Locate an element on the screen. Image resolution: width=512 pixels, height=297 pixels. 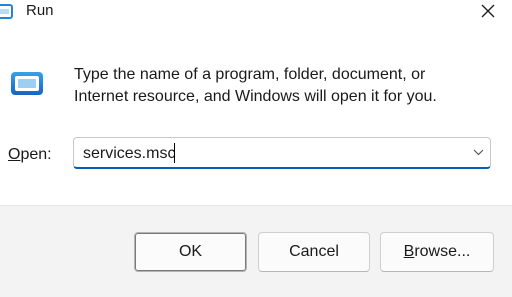
close-button is located at coordinates (488, 12).